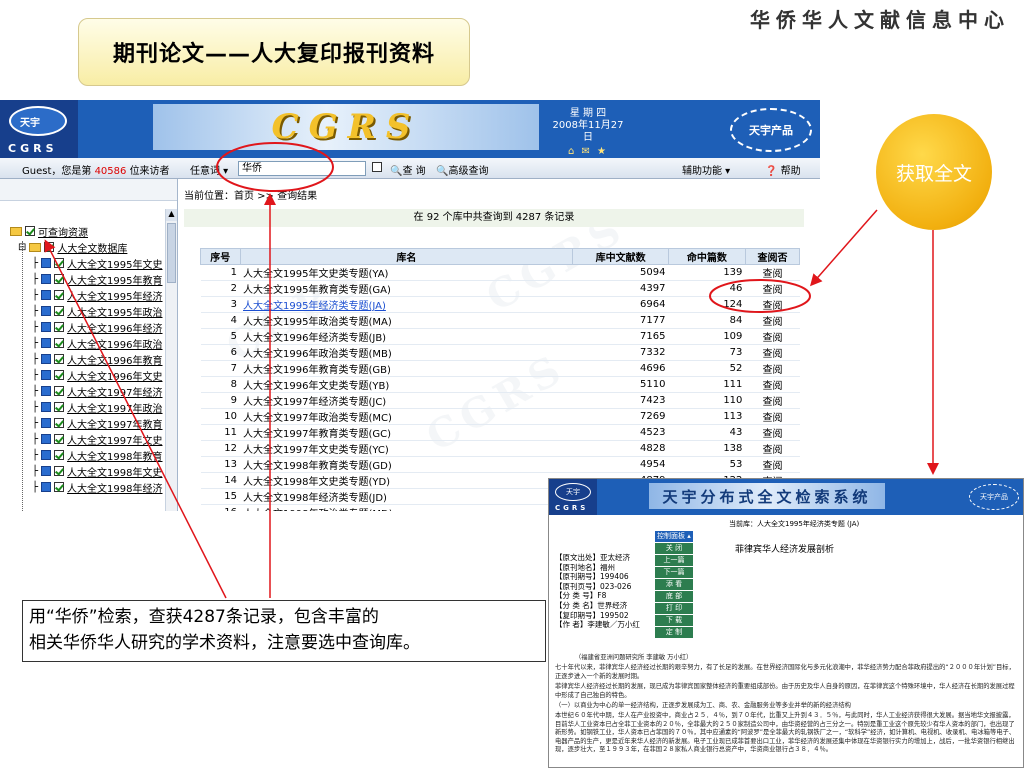 The image size is (1024, 768). What do you see at coordinates (171, 253) in the screenshot?
I see `scroll-thumb` at bounding box center [171, 253].